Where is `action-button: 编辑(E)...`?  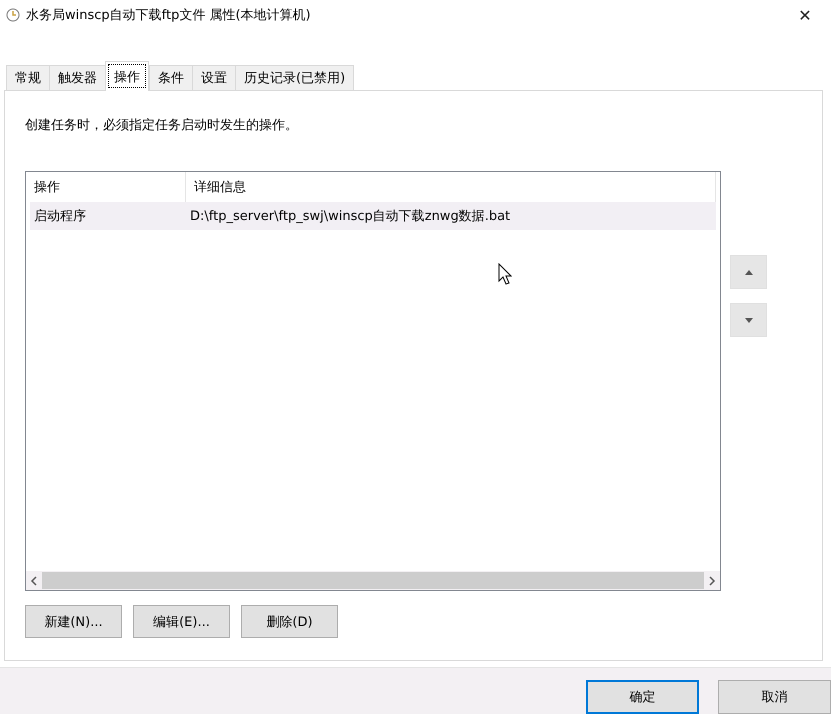
action-button: 编辑(E)... is located at coordinates (181, 621).